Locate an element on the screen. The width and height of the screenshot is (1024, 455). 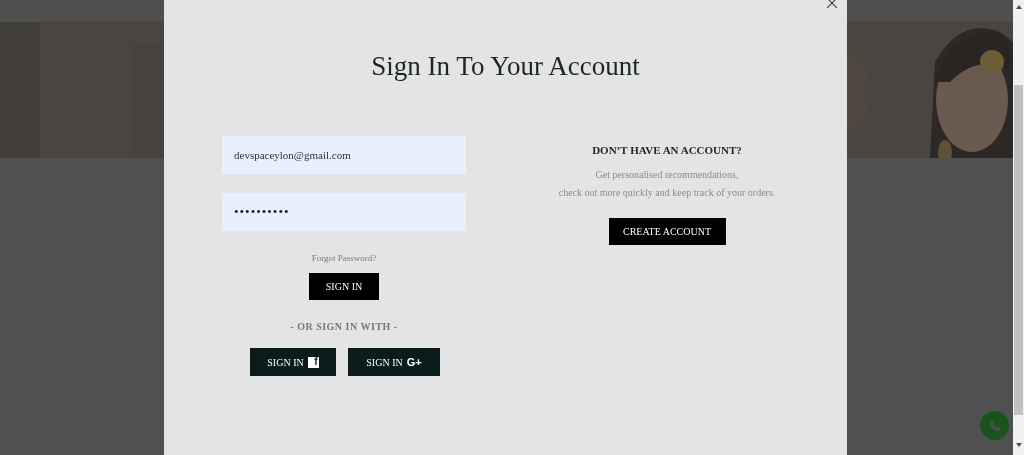
sign-in-button: SIGN IN is located at coordinates (344, 286).